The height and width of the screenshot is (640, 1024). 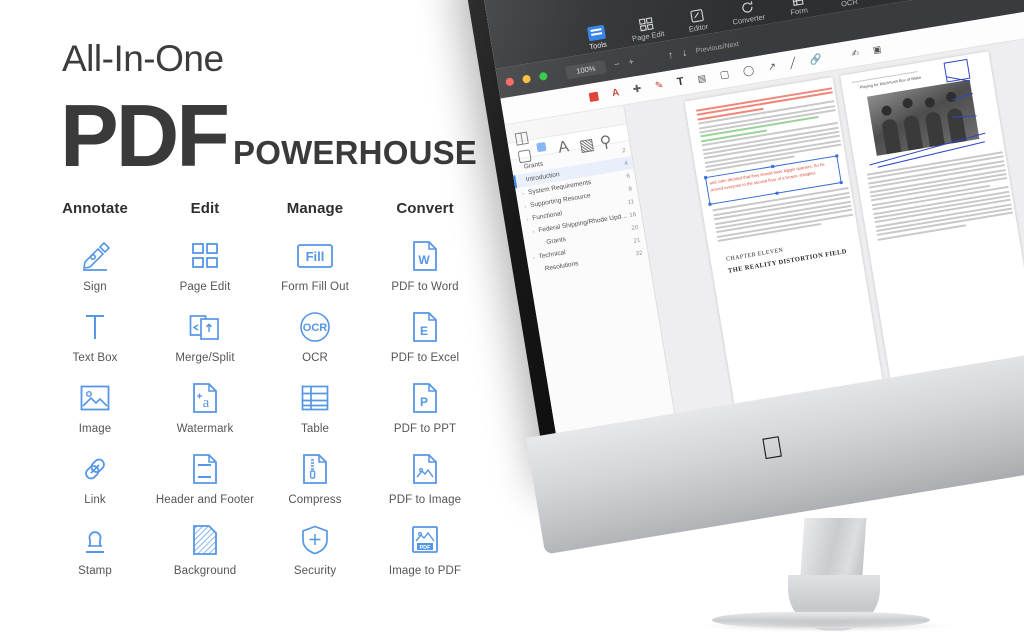 What do you see at coordinates (826, 626) in the screenshot?
I see `imac-shadow` at bounding box center [826, 626].